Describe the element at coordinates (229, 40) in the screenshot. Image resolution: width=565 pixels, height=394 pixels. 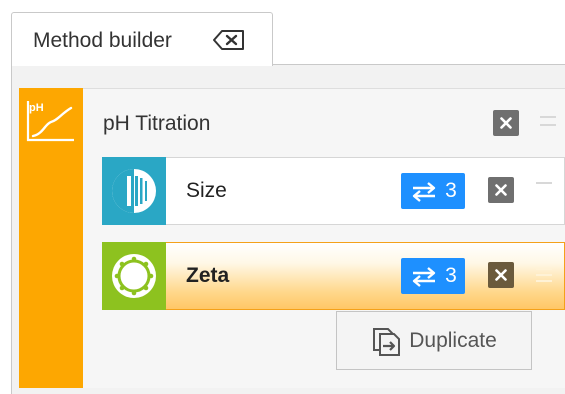
I see `tab-close-icon` at that location.